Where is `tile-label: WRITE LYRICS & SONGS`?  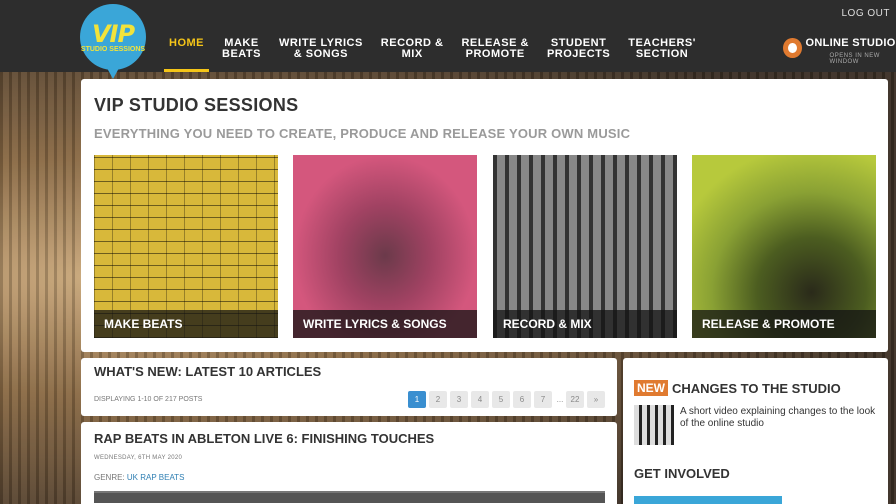 tile-label: WRITE LYRICS & SONGS is located at coordinates (385, 324).